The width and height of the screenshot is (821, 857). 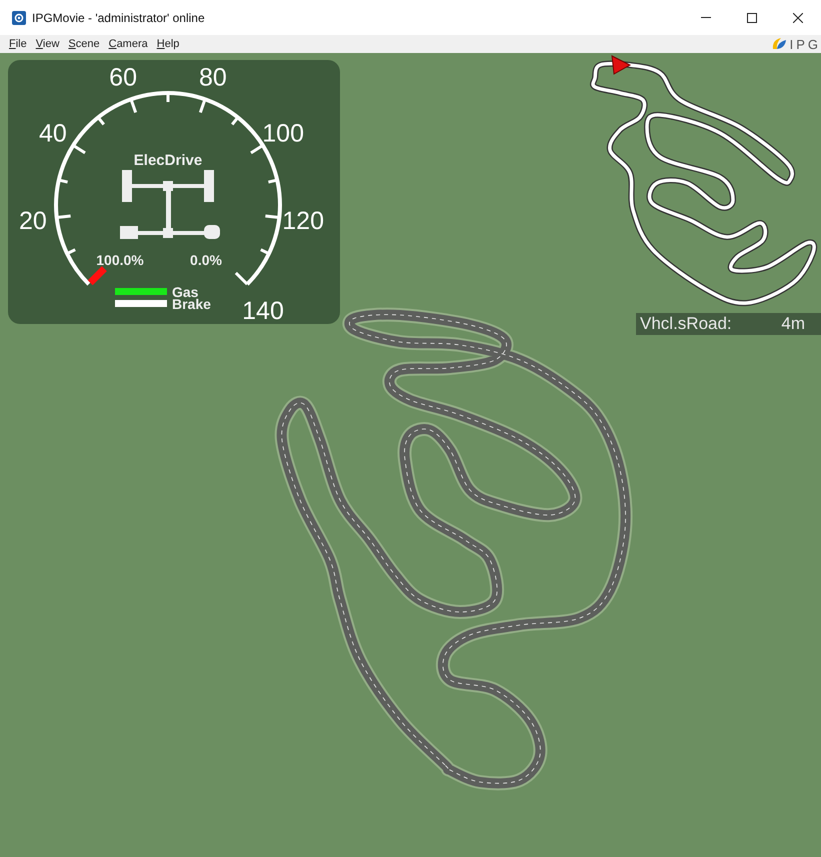 What do you see at coordinates (48, 44) in the screenshot?
I see `menu-item: View` at bounding box center [48, 44].